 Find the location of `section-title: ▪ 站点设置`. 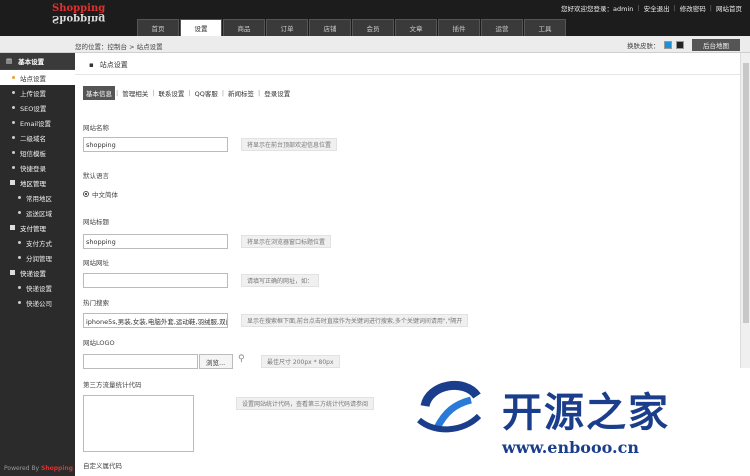

section-title: ▪ 站点设置 is located at coordinates (407, 65).